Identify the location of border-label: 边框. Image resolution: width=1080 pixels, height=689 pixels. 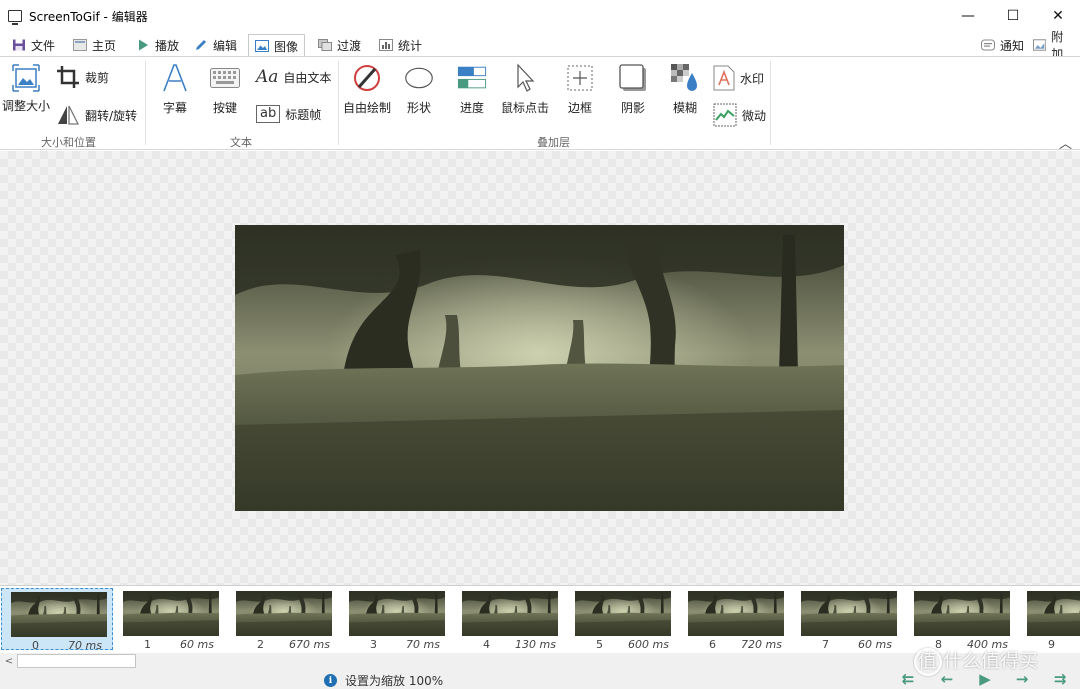
(579, 108).